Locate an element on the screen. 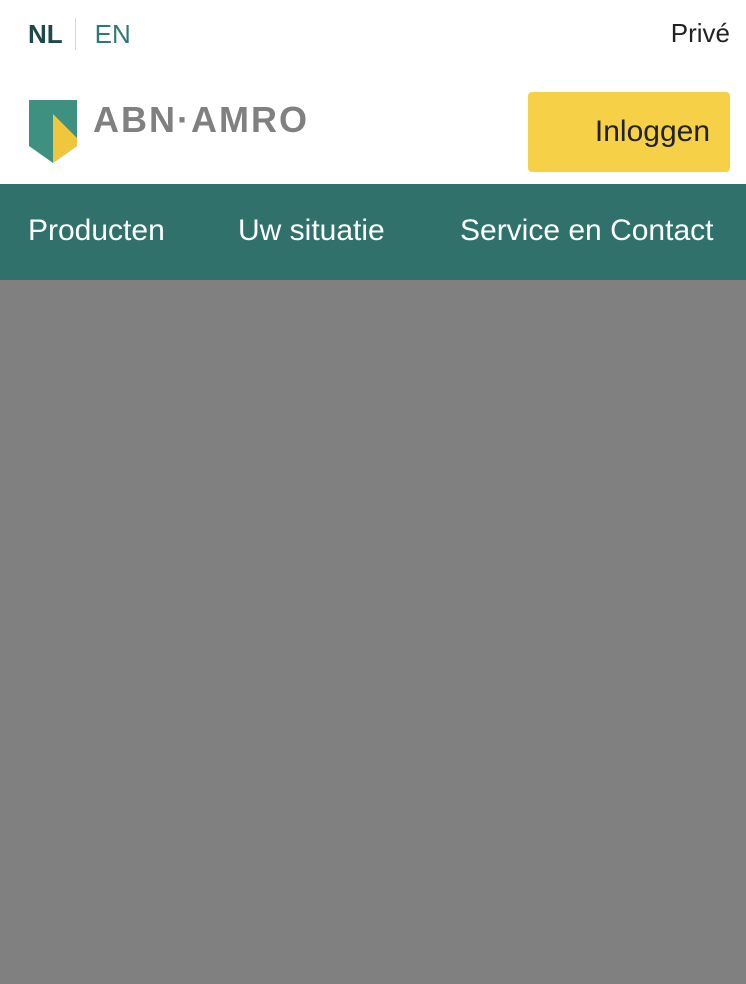 The height and width of the screenshot is (984, 746). language-en: EN is located at coordinates (103, 34).